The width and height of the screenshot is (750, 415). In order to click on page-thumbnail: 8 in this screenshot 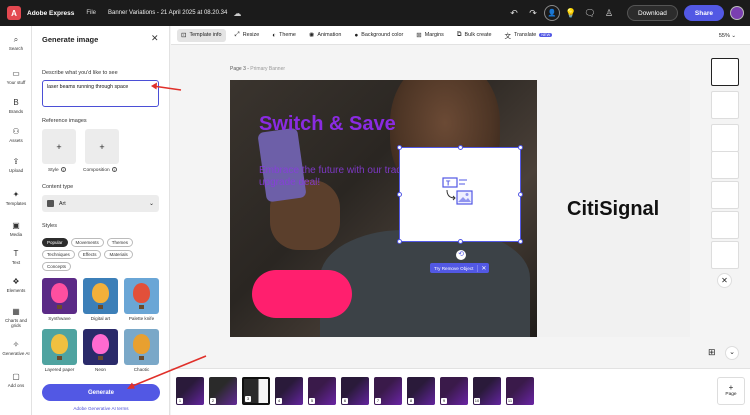, I will do `click(421, 391)`.